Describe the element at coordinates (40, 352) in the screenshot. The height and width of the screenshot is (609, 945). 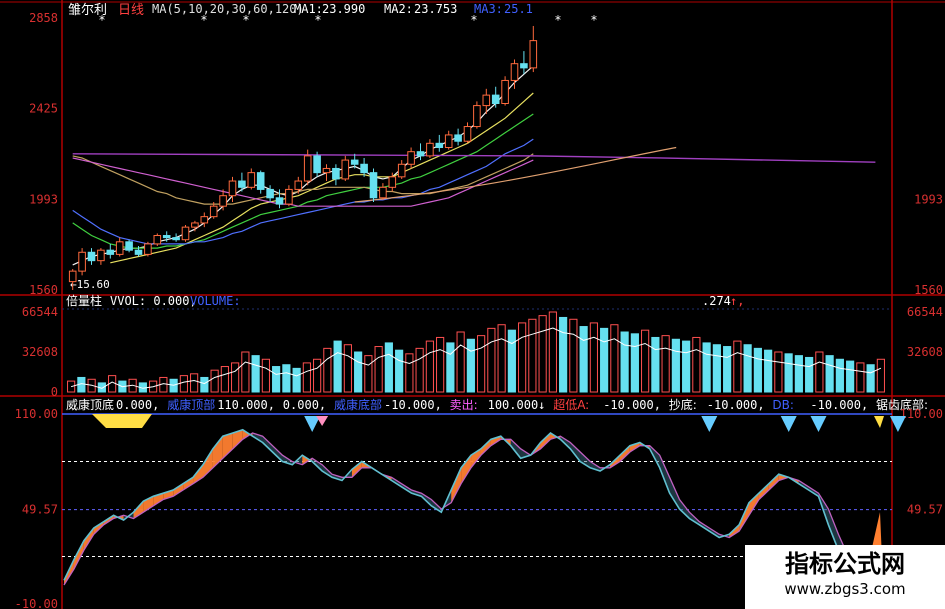
I see `volume-tick-left-1: 32608` at that location.